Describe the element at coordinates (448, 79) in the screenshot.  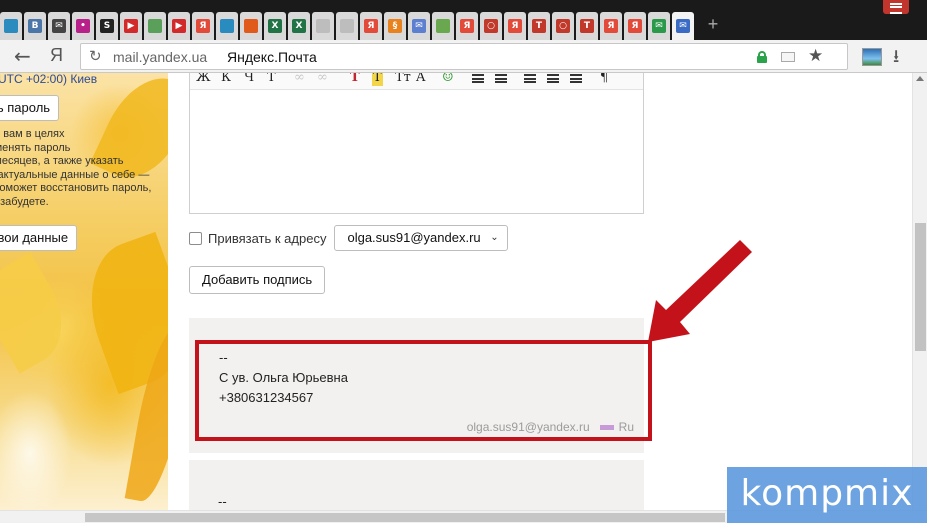
I see `emoji-button: ☺` at that location.